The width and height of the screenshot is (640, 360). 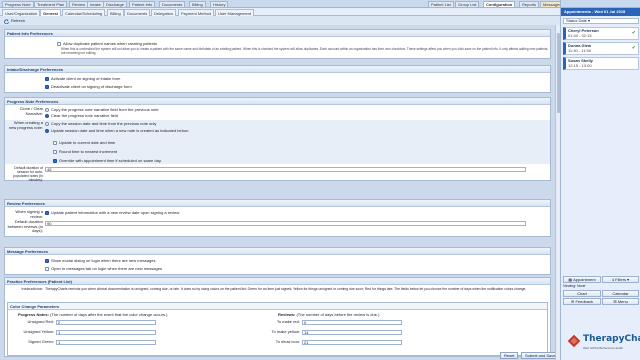 I want to click on color-change-title: Color Change Parameters, so click(x=277, y=306).